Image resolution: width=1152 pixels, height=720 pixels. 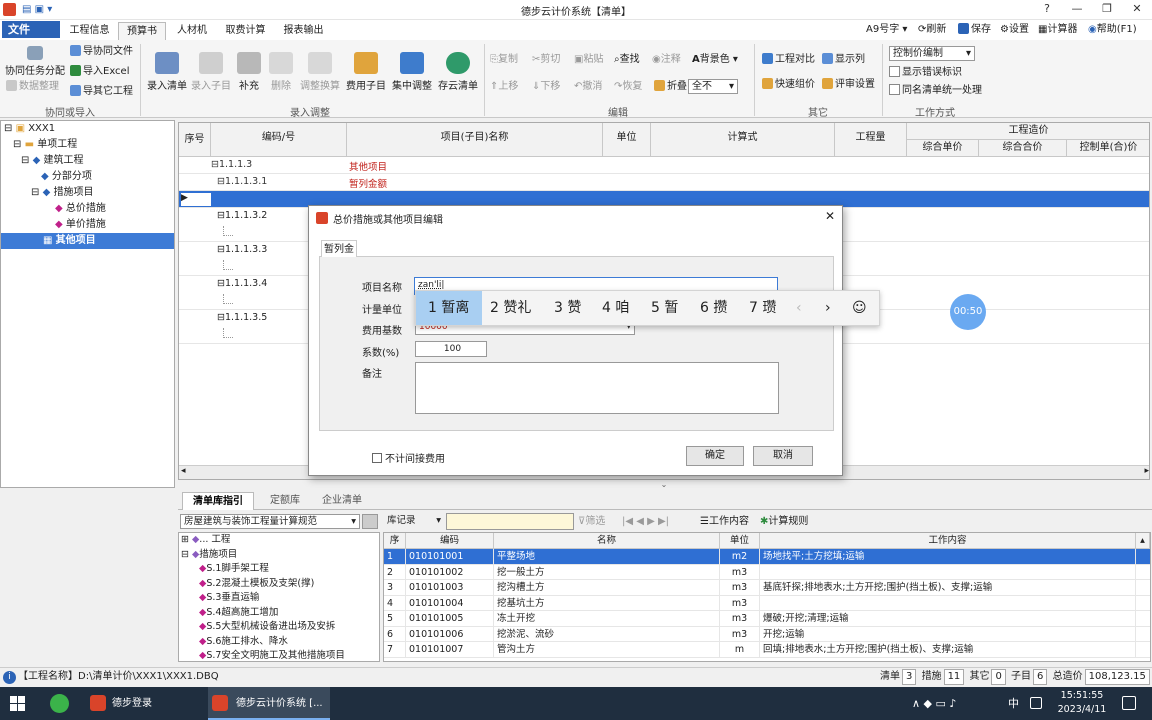 I want to click on tree-node-measures: ⊟ ◆ 措施项目, so click(x=87, y=193).